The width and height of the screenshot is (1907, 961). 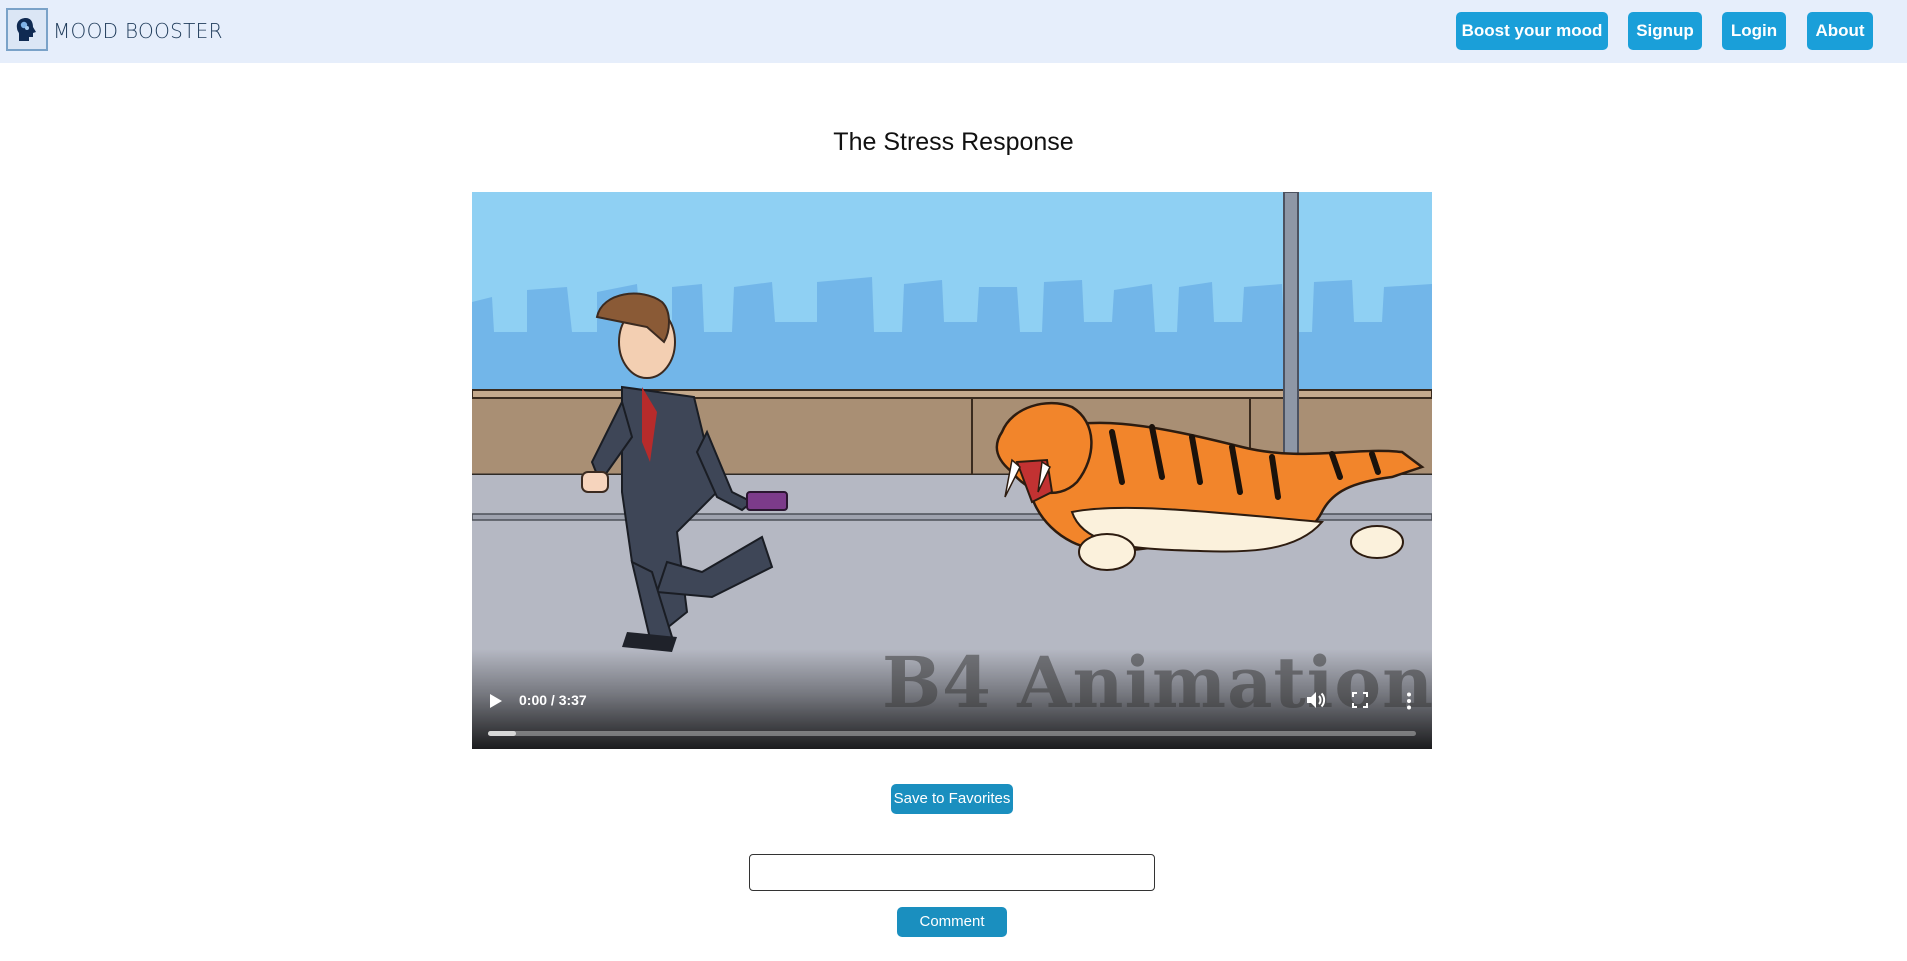 What do you see at coordinates (1754, 31) in the screenshot?
I see `login-button: Login` at bounding box center [1754, 31].